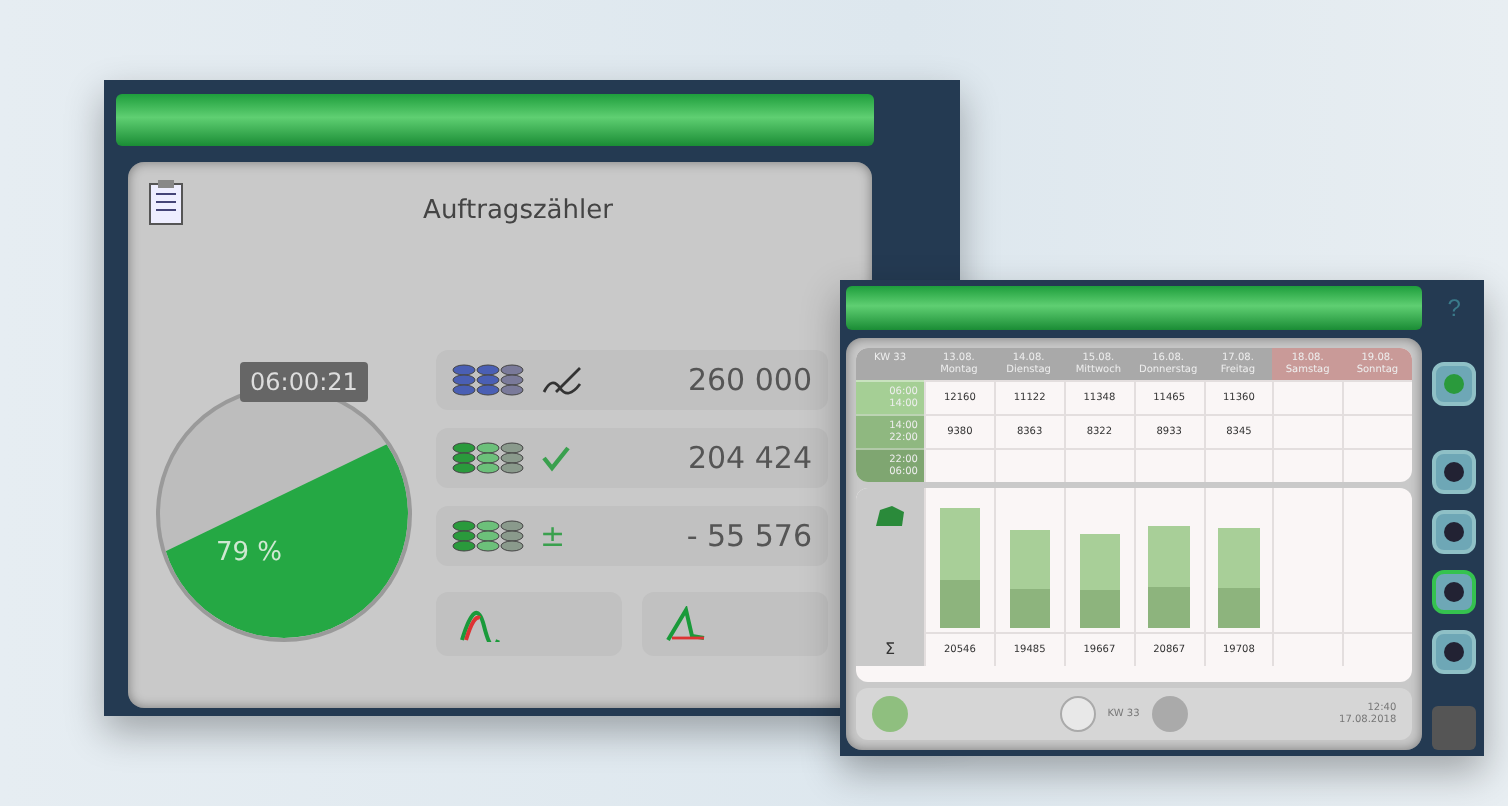 The image size is (1508, 806). I want to click on signature-icon, so click(562, 380).